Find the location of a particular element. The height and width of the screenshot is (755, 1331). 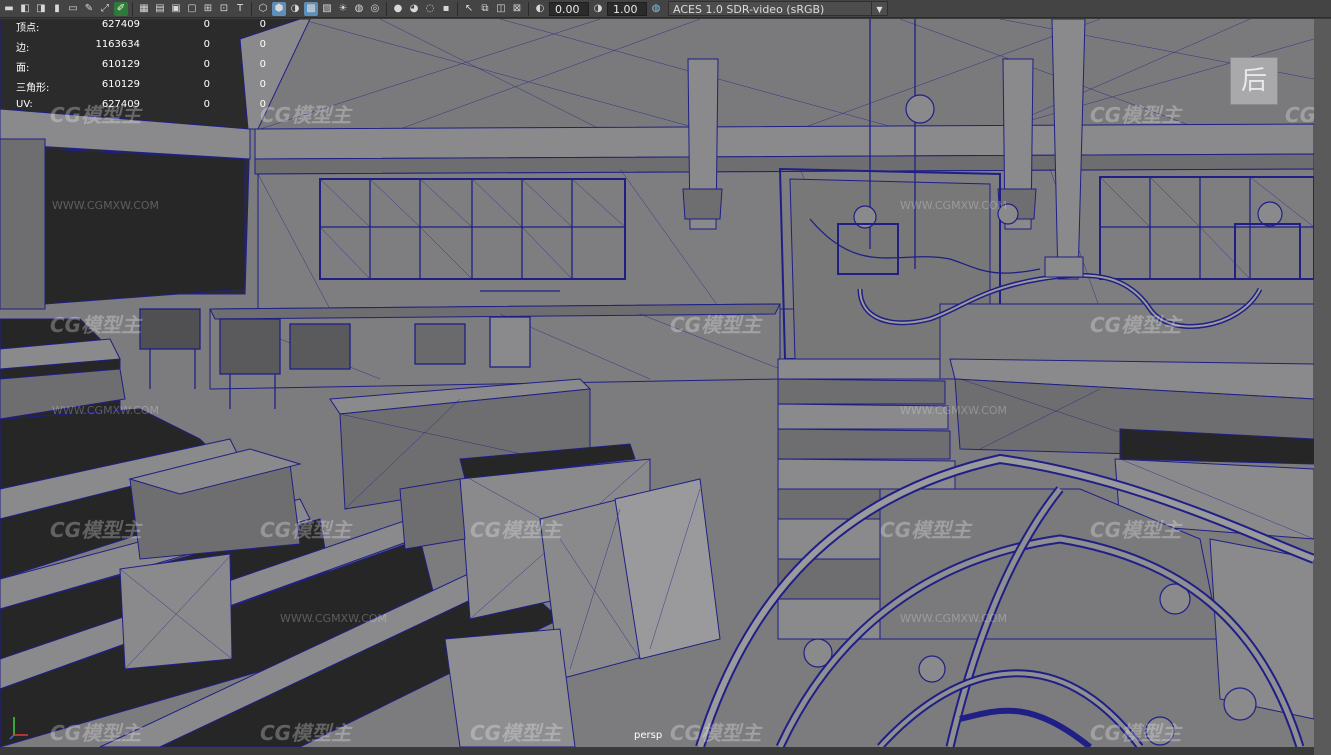

safe-action-icon: ⊡ is located at coordinates (224, 9).